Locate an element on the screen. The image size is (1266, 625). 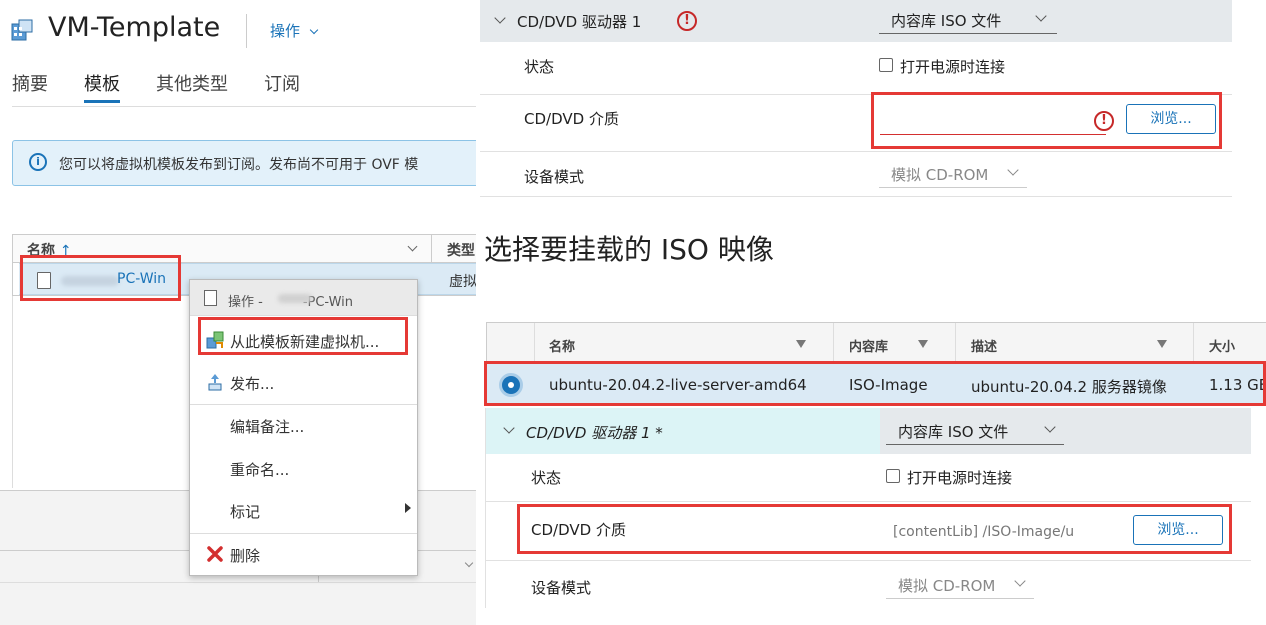
cd-media-label: CD/DVD 介质 is located at coordinates (571, 119).